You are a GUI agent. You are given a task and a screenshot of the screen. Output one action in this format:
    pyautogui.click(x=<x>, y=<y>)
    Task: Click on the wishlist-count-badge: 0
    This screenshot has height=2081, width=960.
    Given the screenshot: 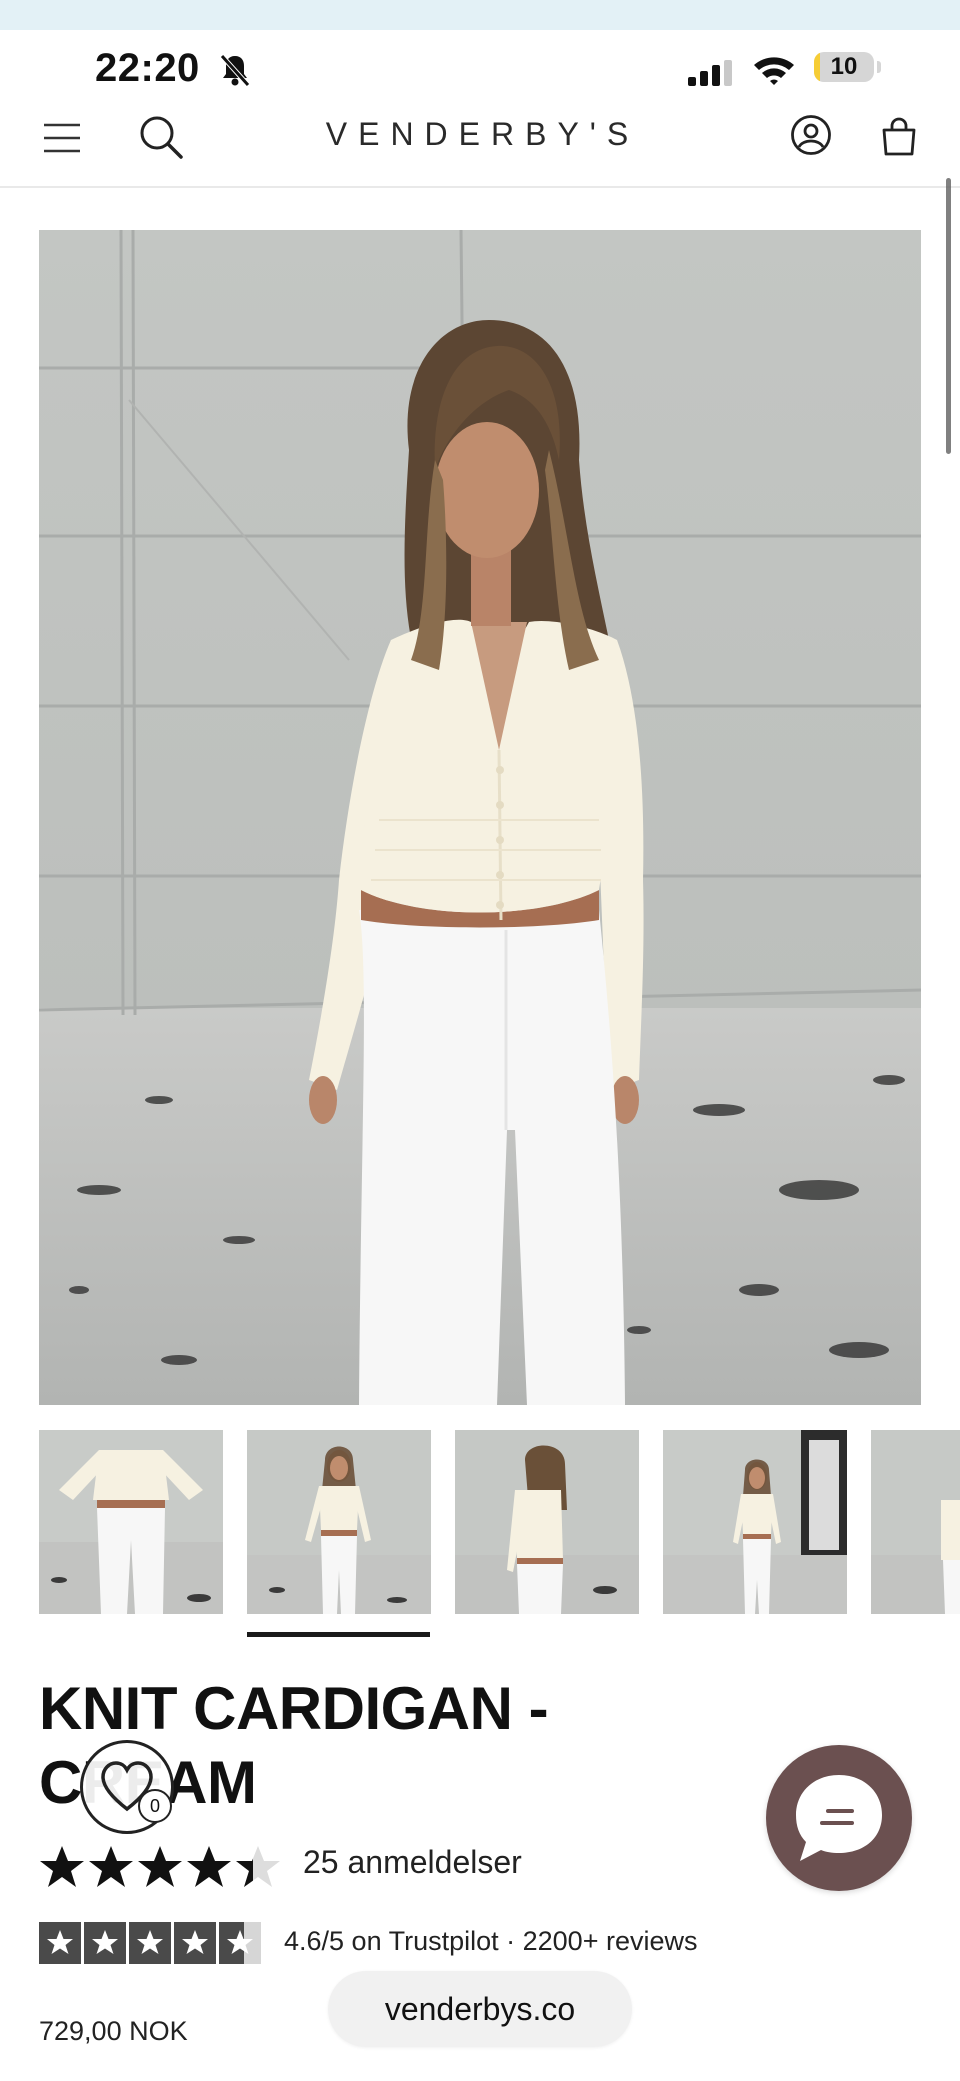 What is the action you would take?
    pyautogui.click(x=155, y=1806)
    